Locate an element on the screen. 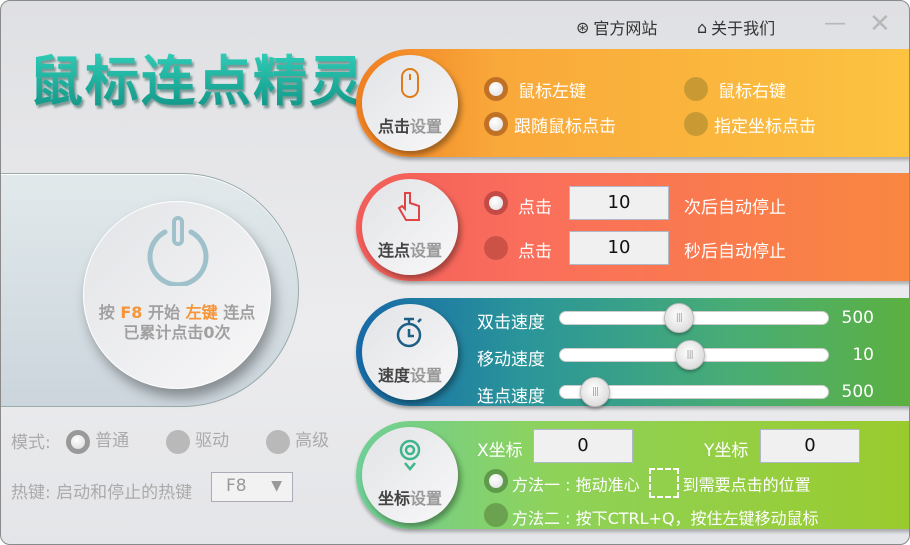 This screenshot has height=545, width=910. globe-icon: ⊛ is located at coordinates (583, 27).